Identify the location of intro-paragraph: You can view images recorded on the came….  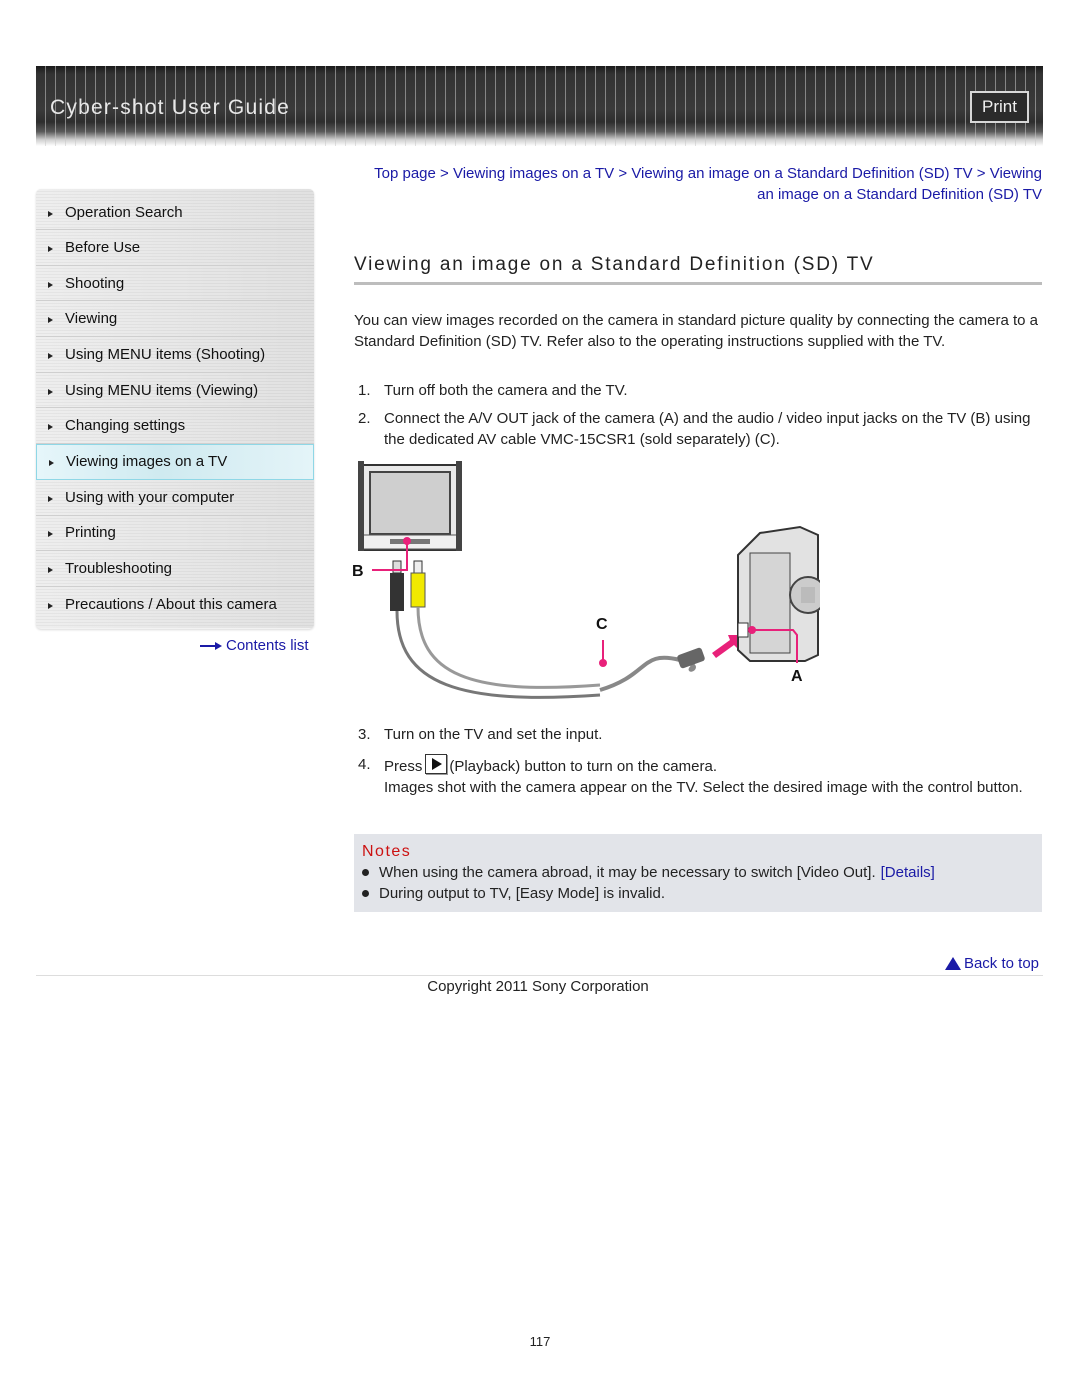
(696, 331).